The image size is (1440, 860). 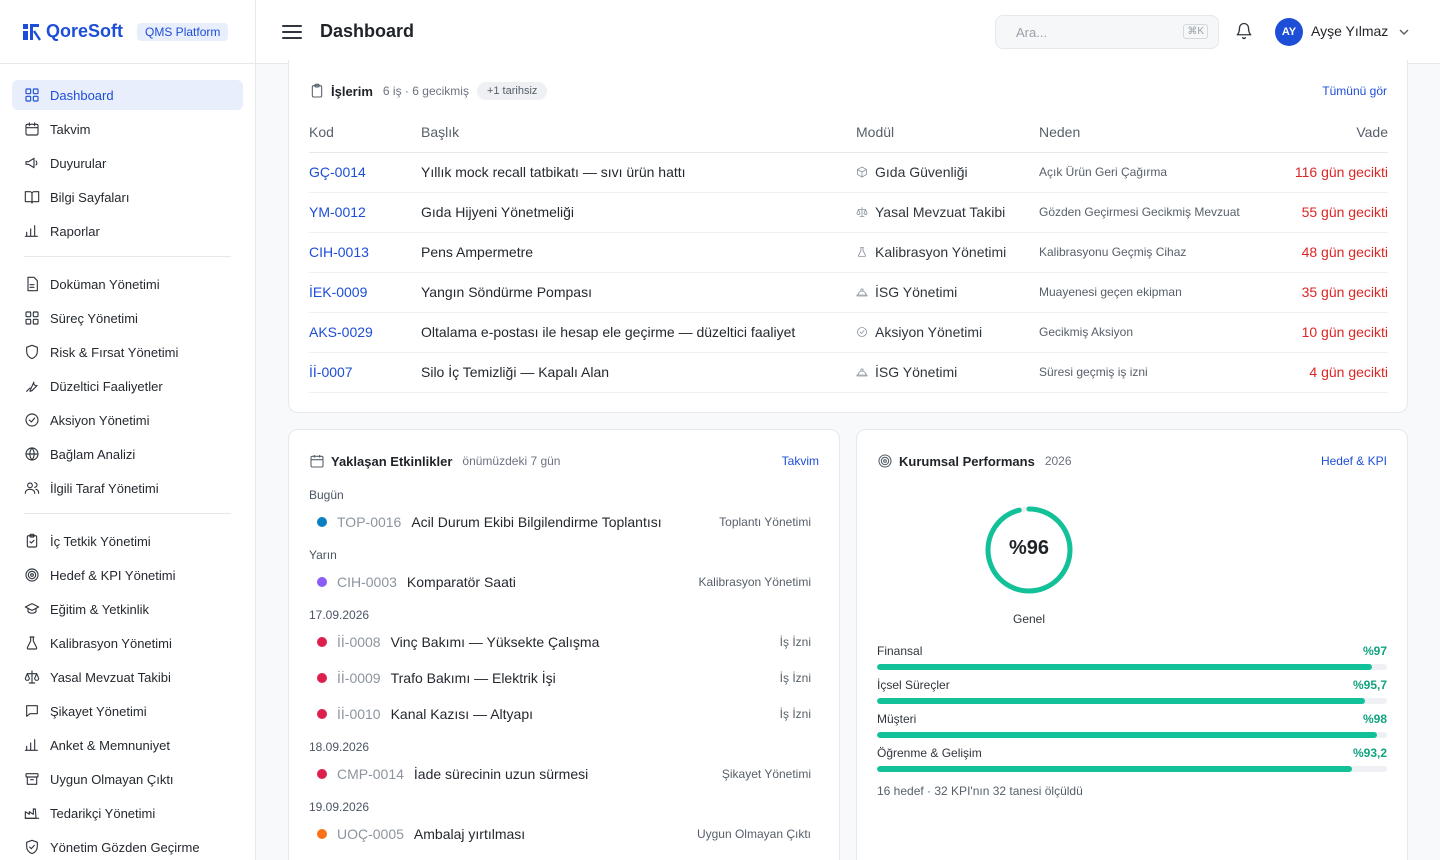 I want to click on sidebar-item-süreç-yönetimi: Süreç Yönetimi, so click(x=127, y=318).